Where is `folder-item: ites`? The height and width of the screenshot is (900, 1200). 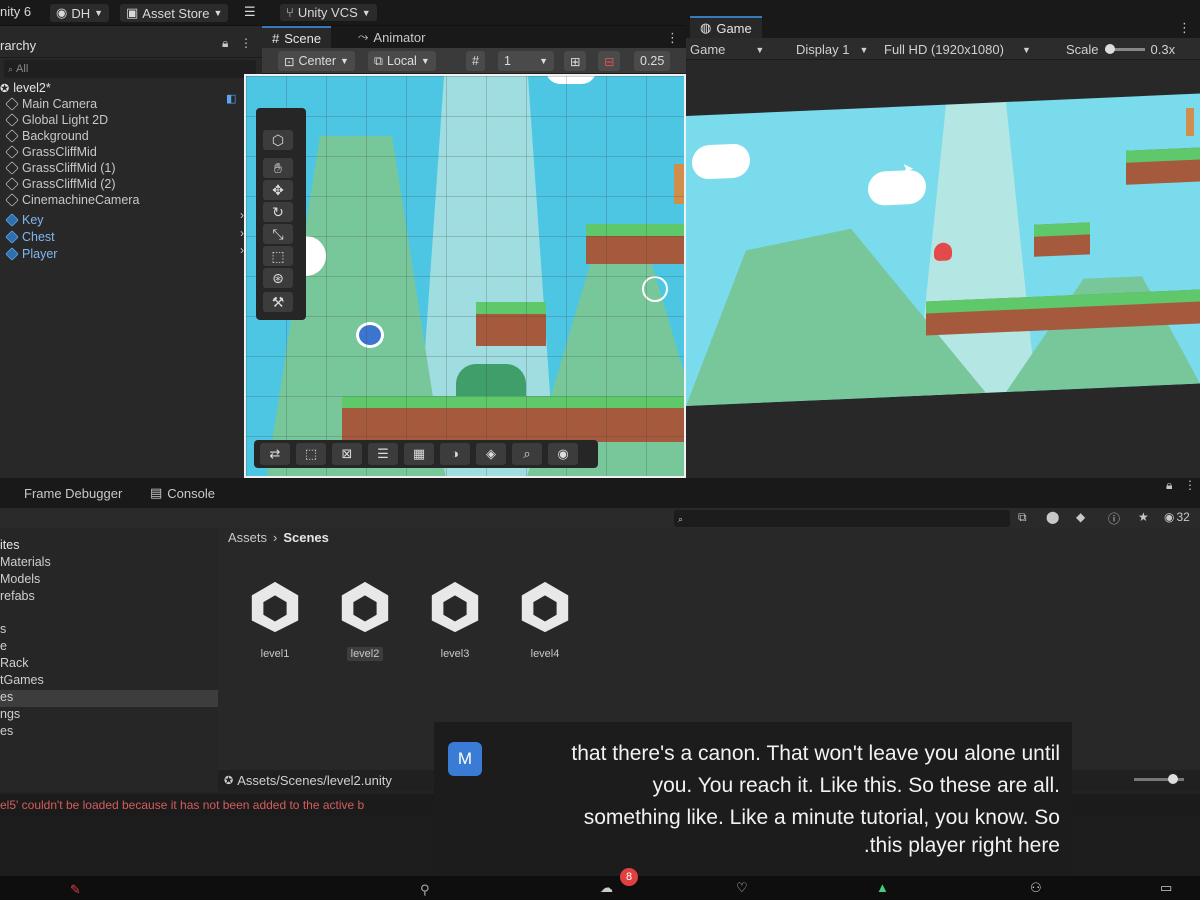
folder-item: ites is located at coordinates (109, 546).